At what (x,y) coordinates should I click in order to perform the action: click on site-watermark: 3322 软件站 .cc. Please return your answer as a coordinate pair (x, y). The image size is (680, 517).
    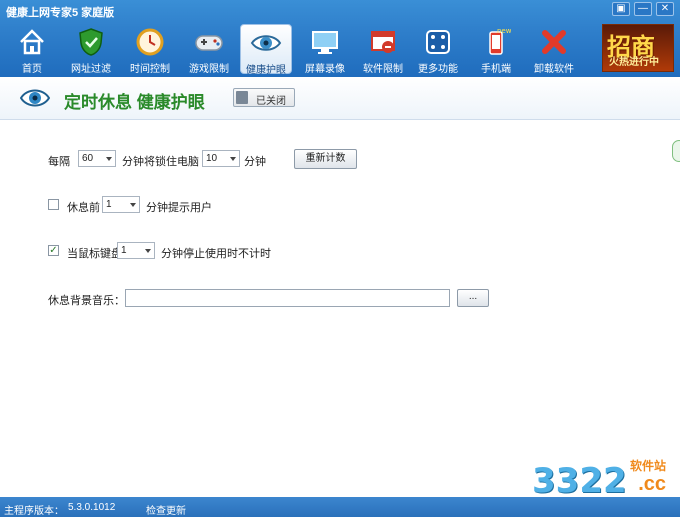
    Looking at the image, I should click on (600, 479).